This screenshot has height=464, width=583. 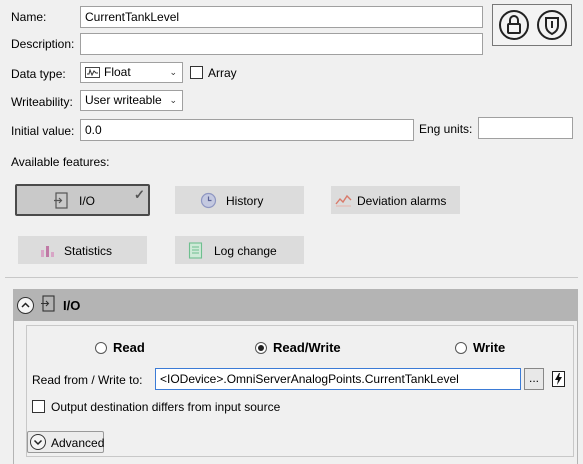 I want to click on feature-deviation-alarms-button: Deviation alarms, so click(x=395, y=200).